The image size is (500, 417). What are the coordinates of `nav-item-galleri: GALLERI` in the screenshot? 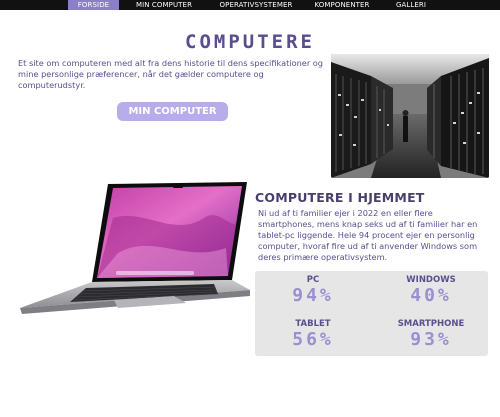 It's located at (411, 5).